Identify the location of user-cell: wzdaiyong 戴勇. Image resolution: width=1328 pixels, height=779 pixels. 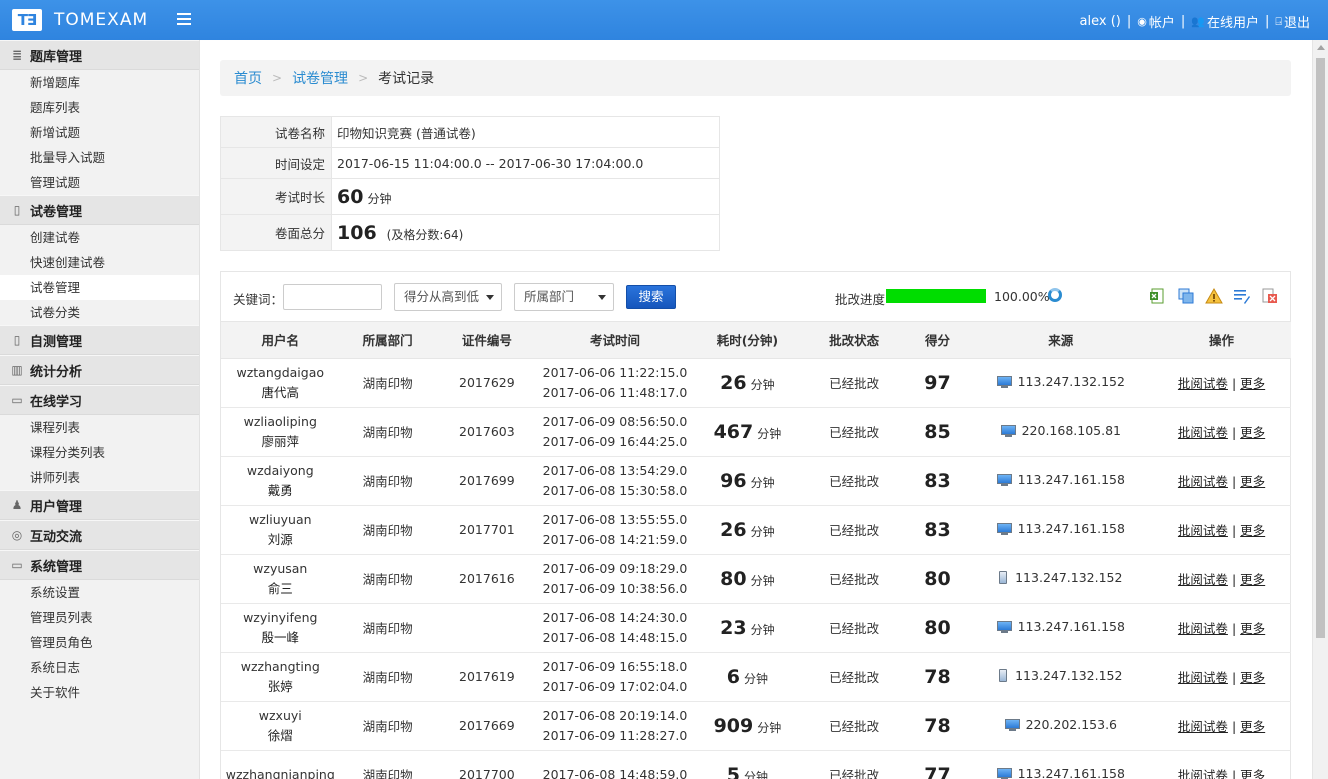
(280, 481).